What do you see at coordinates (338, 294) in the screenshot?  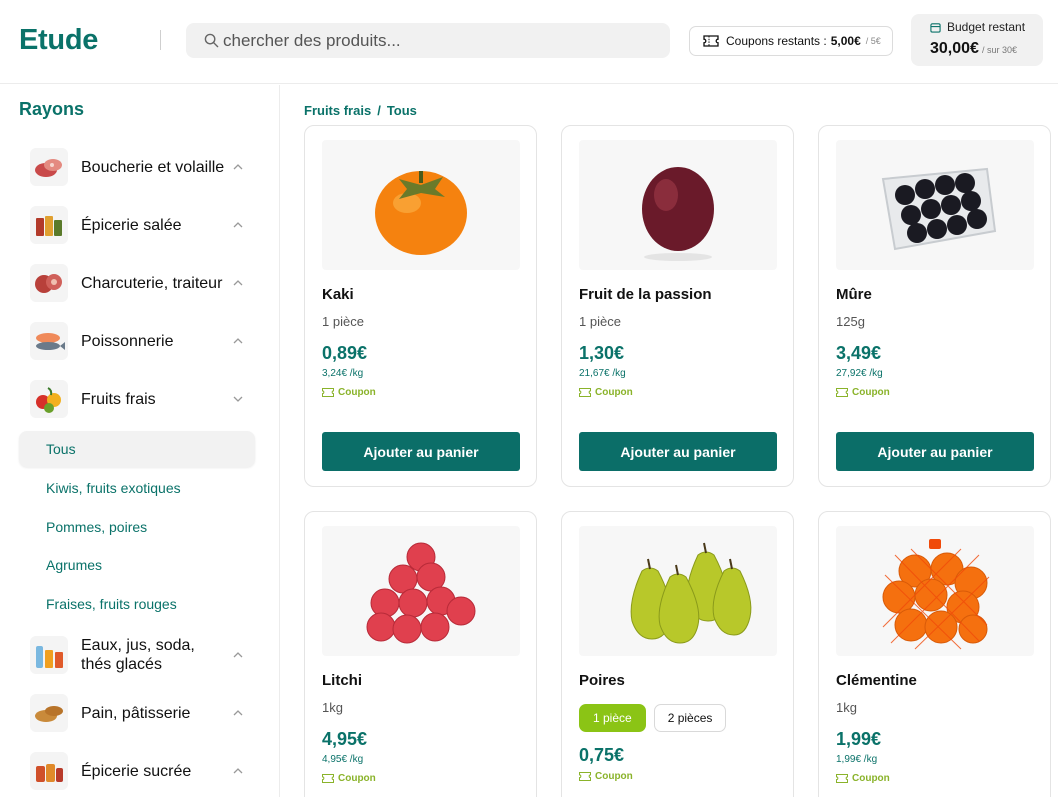 I see `product-name: Kaki` at bounding box center [338, 294].